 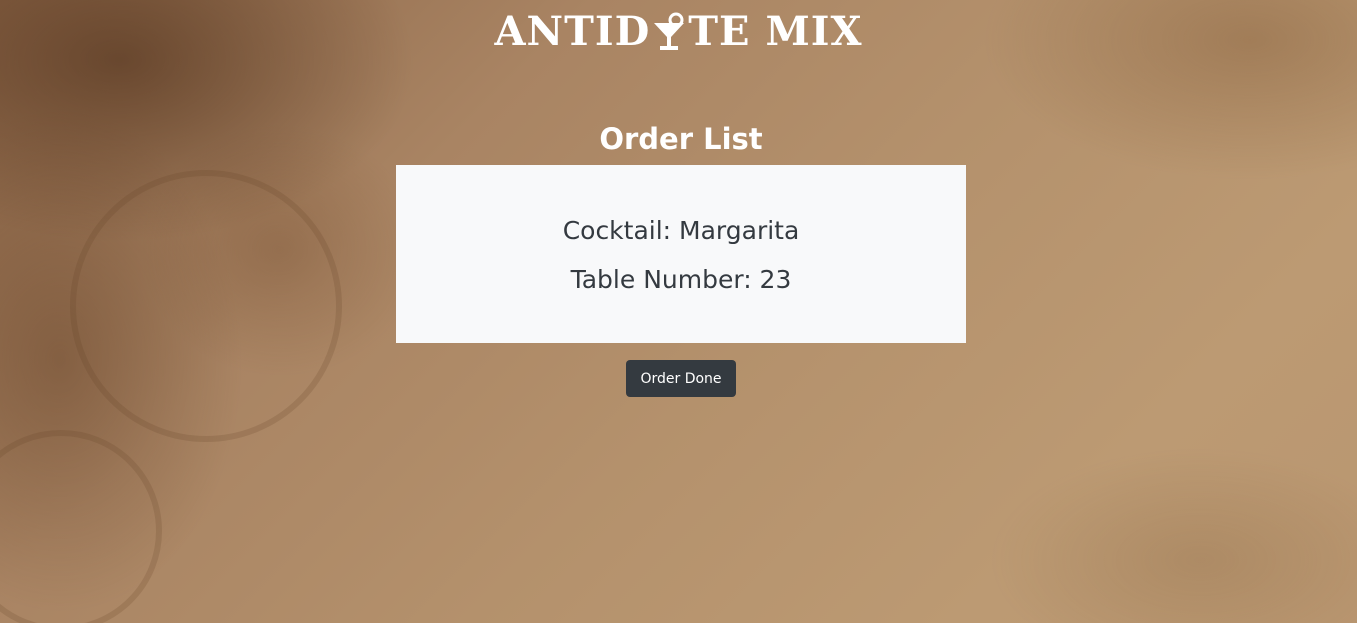 What do you see at coordinates (669, 31) in the screenshot?
I see `cocktail-glass-icon` at bounding box center [669, 31].